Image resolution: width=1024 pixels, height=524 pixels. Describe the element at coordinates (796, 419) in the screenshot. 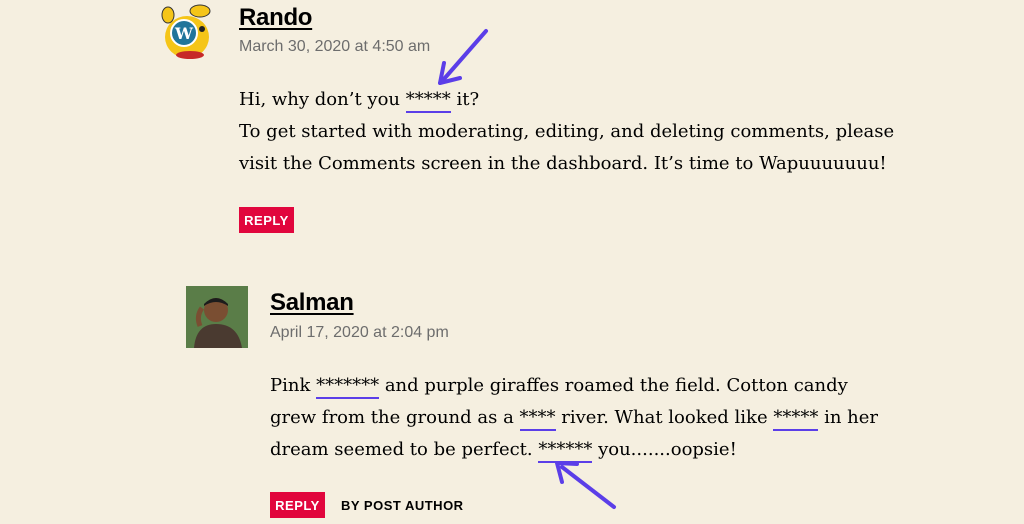

I see `censored-word: *****` at that location.